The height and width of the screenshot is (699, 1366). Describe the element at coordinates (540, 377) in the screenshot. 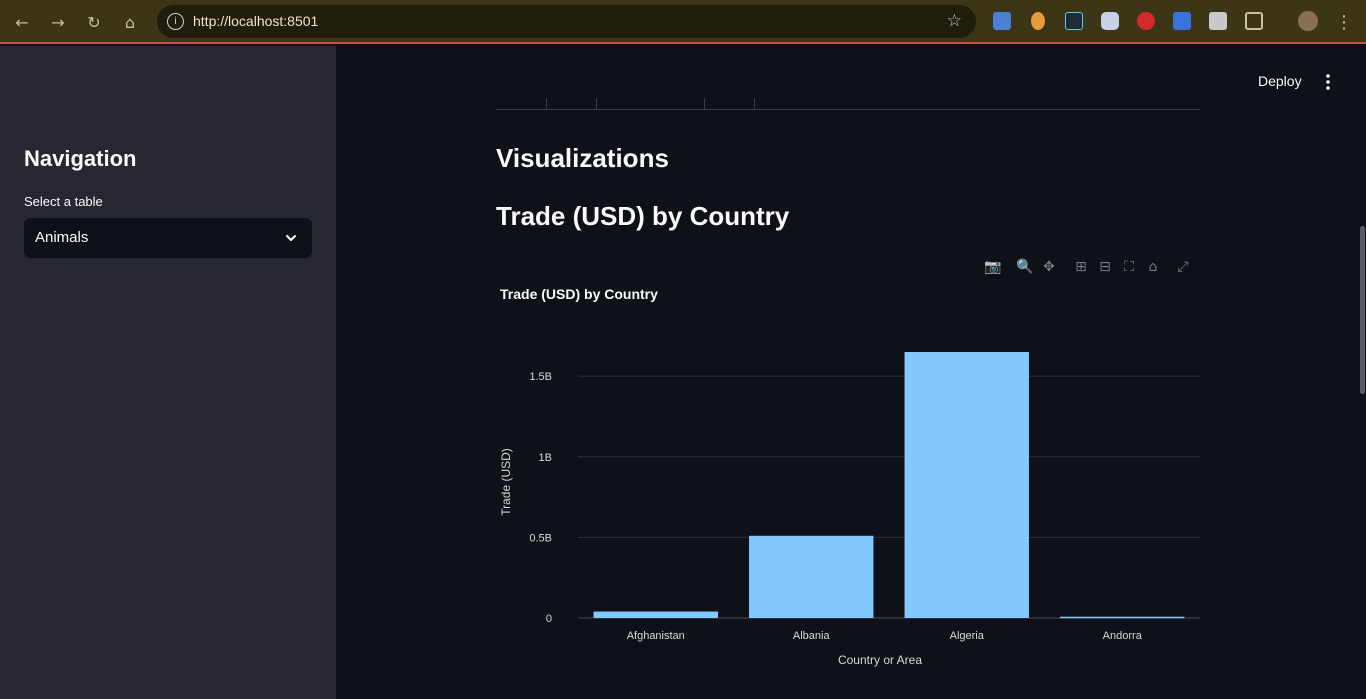

I see `y-tick-label: 1.5B` at that location.